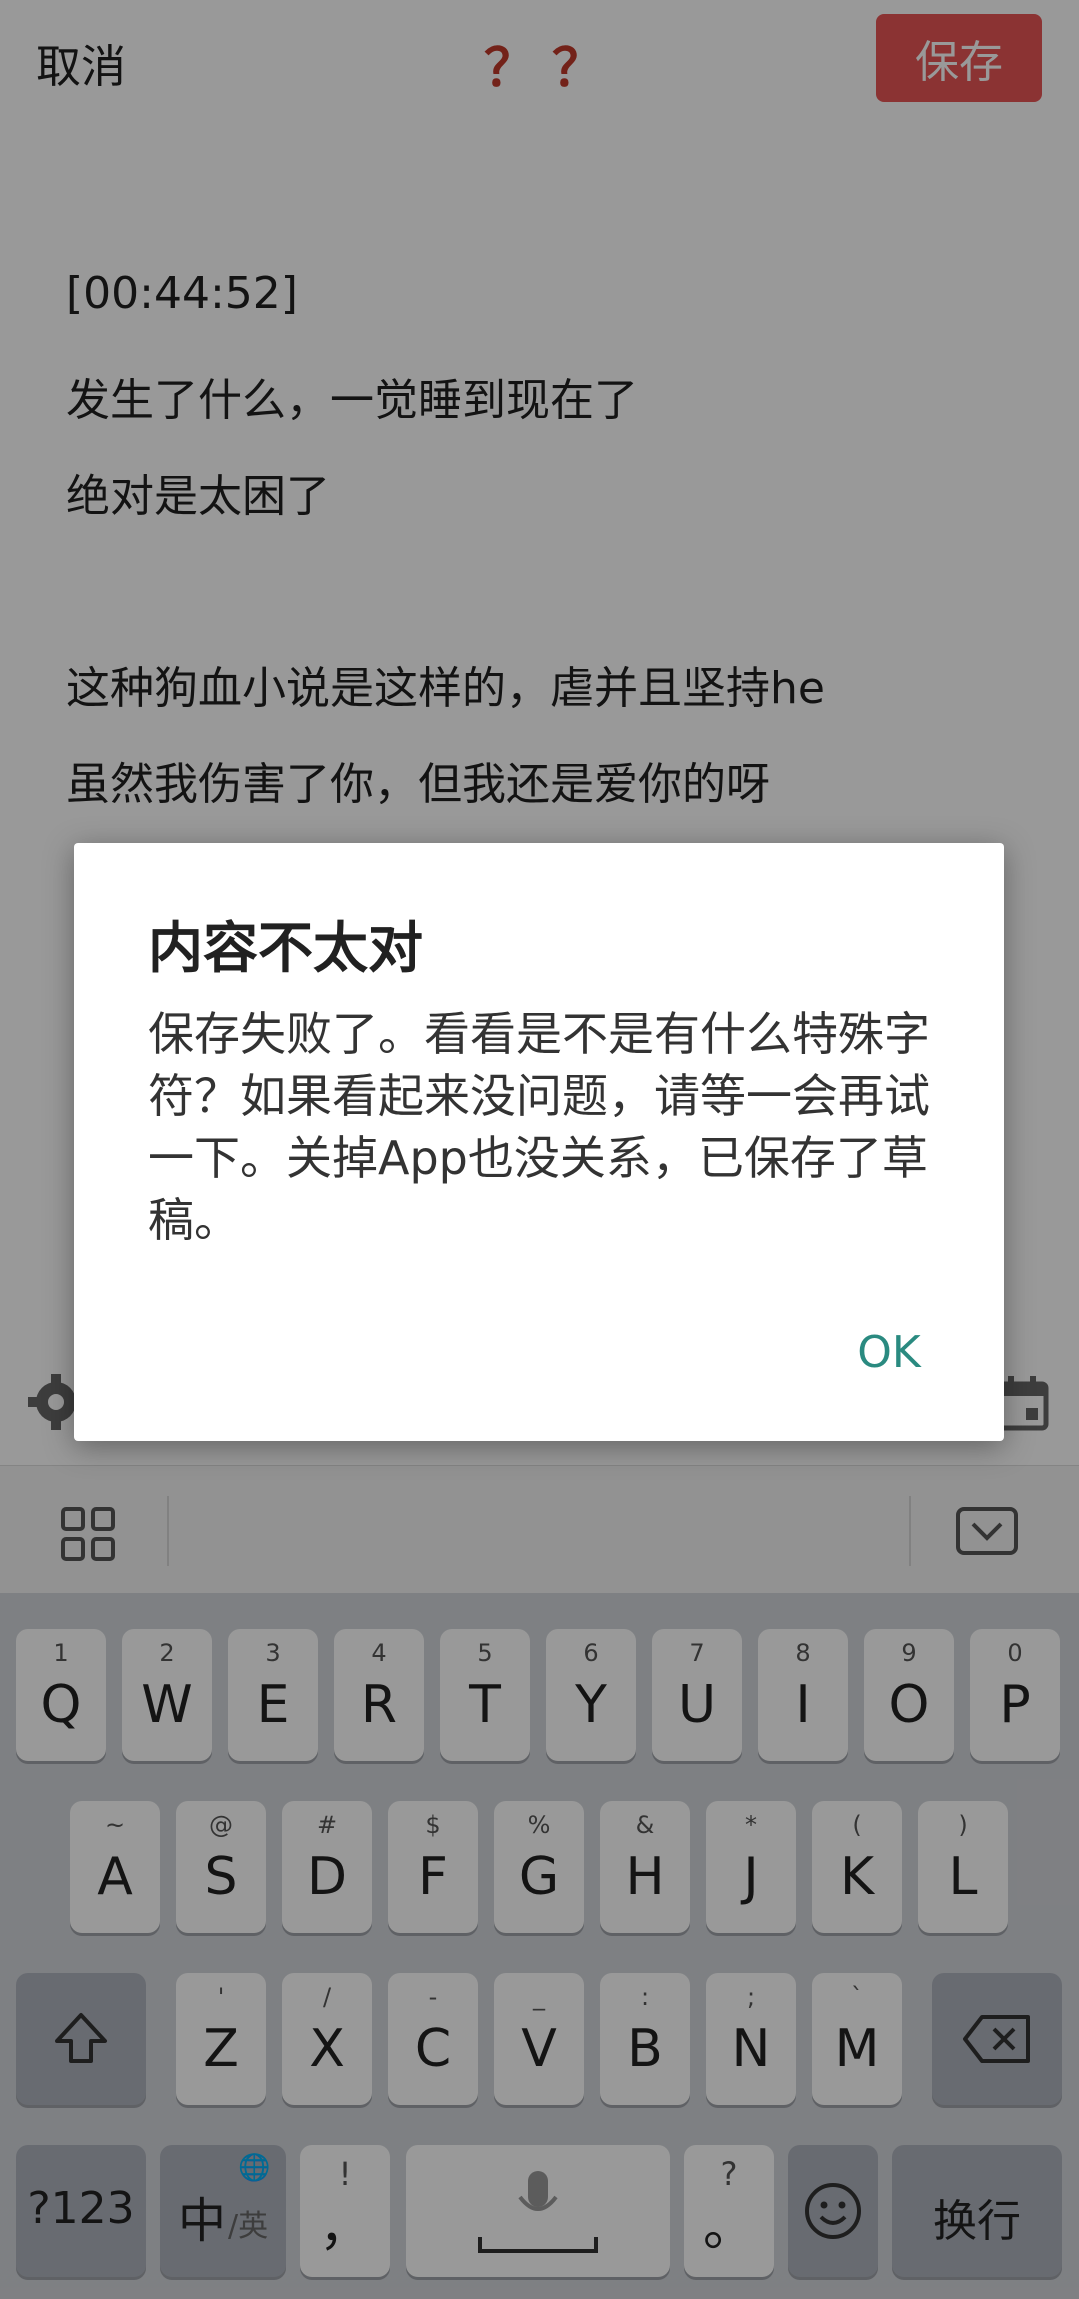 The width and height of the screenshot is (1079, 2299). Describe the element at coordinates (286, 948) in the screenshot. I see `dialog-title: 内容不太对` at that location.